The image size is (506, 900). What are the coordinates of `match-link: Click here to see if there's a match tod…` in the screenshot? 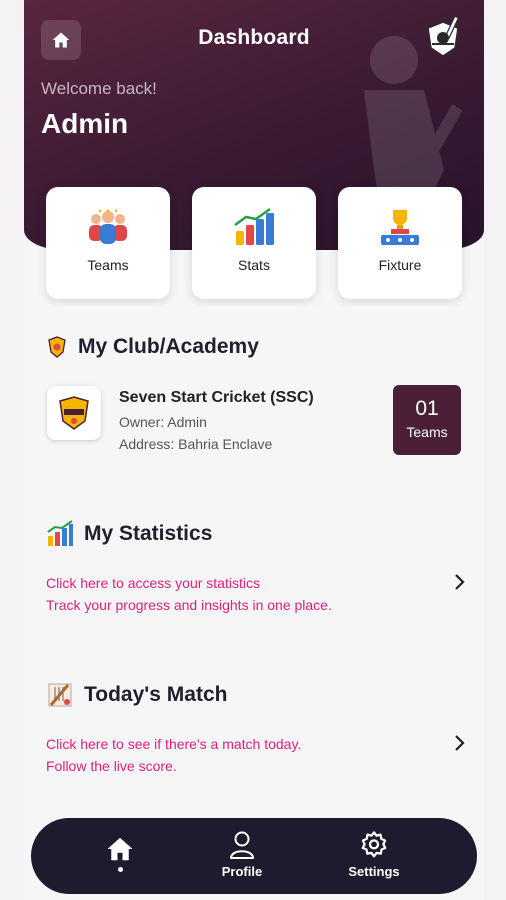 It's located at (173, 744).